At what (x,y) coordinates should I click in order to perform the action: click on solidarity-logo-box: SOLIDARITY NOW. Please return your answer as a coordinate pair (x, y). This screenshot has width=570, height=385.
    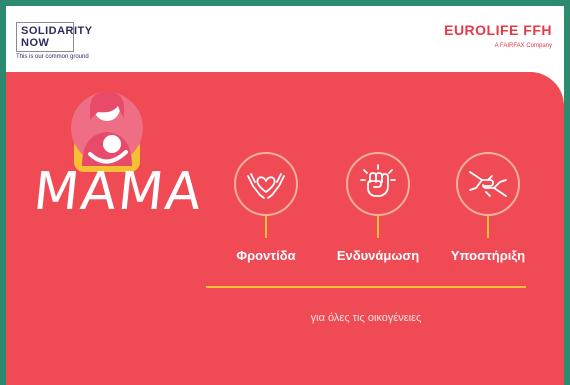
    Looking at the image, I should click on (54, 37).